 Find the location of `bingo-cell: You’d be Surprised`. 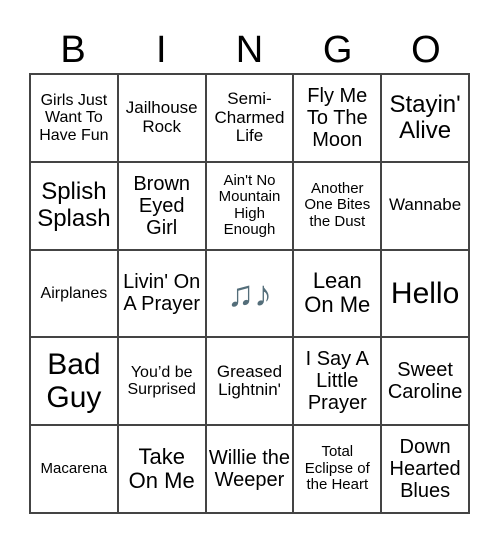

bingo-cell: You’d be Surprised is located at coordinates (161, 381).